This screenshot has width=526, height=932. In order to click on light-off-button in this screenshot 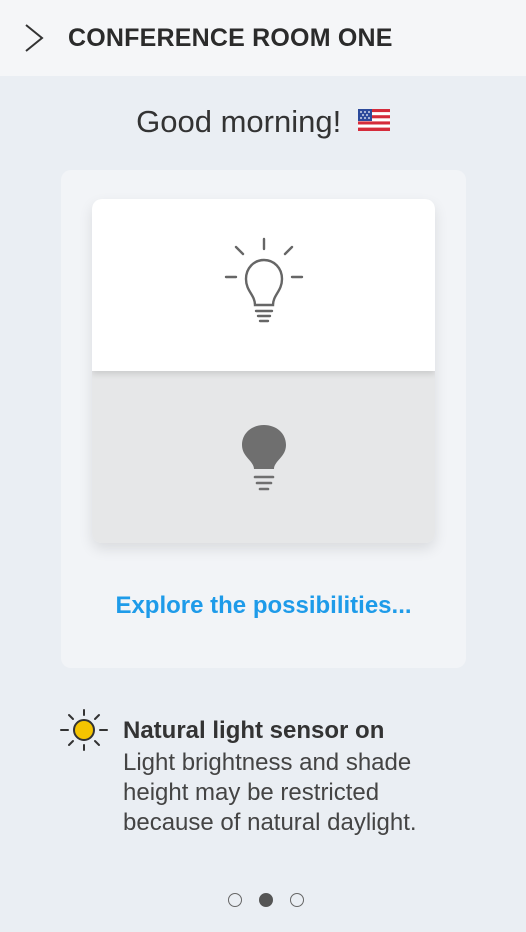, I will do `click(263, 457)`.